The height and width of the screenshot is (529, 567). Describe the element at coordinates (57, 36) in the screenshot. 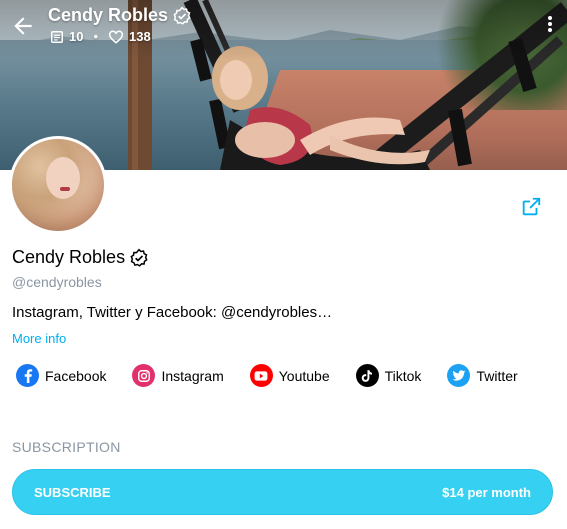

I see `posts-icon` at that location.